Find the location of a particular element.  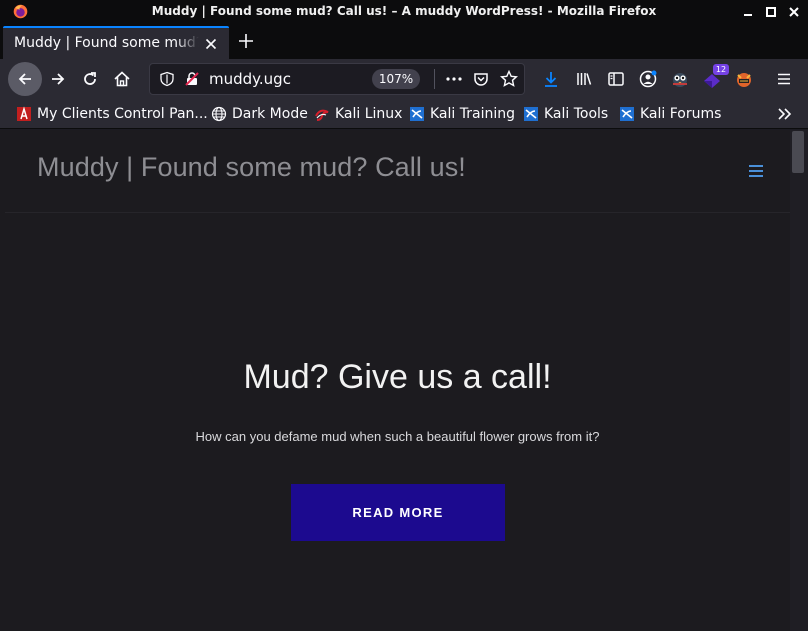

menu-toggle-icon is located at coordinates (756, 171).